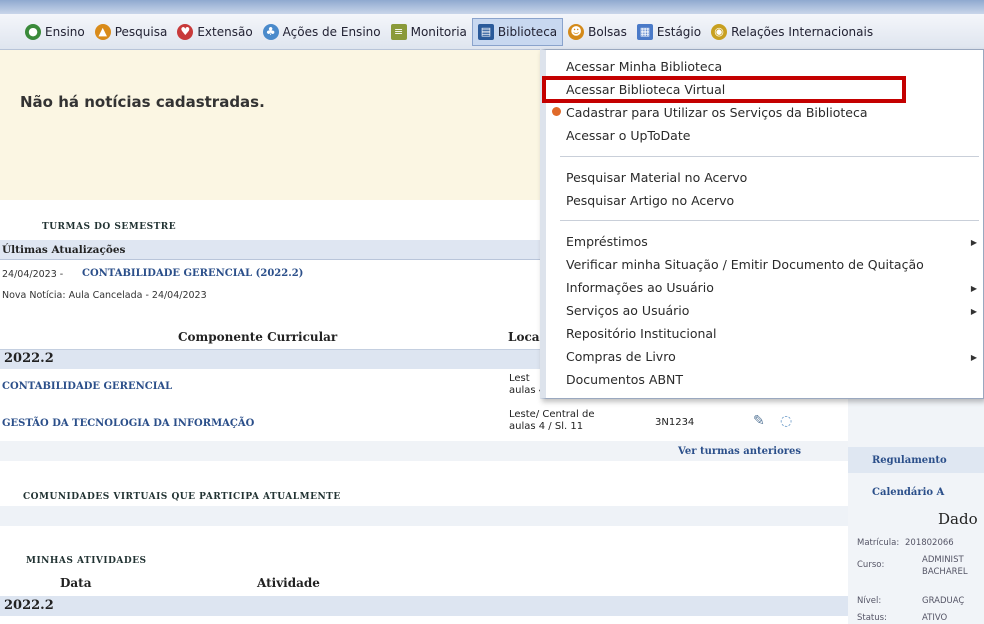 The width and height of the screenshot is (984, 624). Describe the element at coordinates (519, 378) in the screenshot. I see `course-local-line1: Lest` at that location.